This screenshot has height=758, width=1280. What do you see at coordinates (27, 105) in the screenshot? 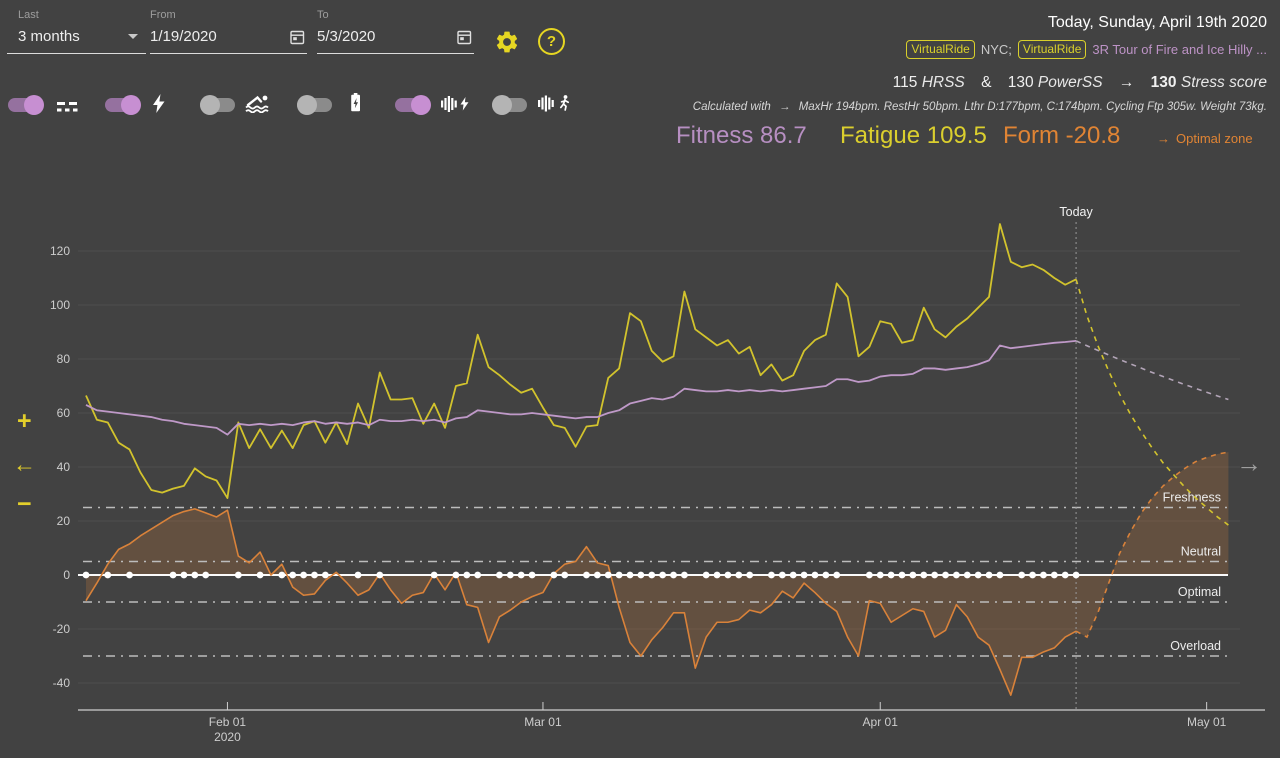
I see `toggle-trend-lines` at bounding box center [27, 105].